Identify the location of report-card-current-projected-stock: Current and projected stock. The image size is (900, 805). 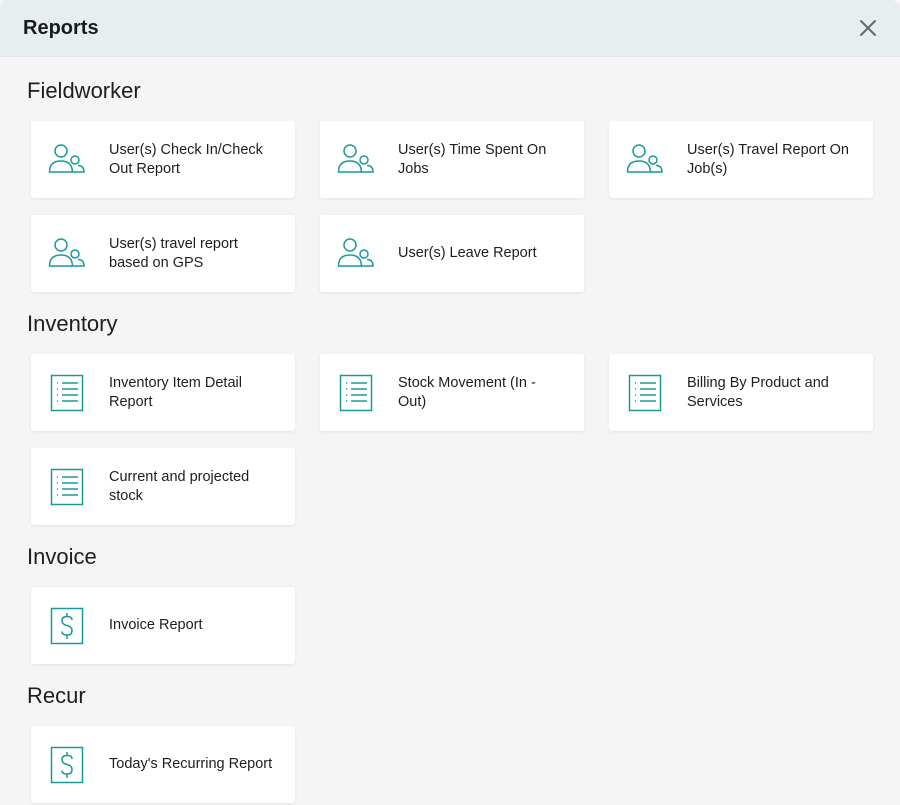
(163, 486).